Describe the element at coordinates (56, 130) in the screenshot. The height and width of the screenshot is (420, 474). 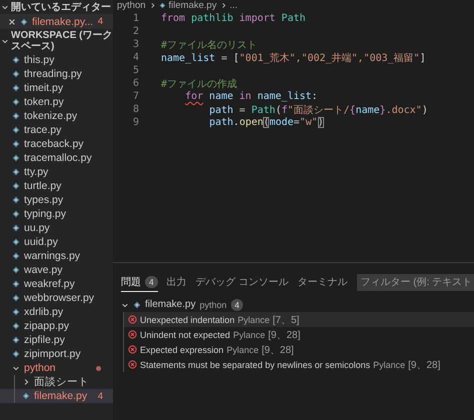
I see `file-item: trace.py` at that location.